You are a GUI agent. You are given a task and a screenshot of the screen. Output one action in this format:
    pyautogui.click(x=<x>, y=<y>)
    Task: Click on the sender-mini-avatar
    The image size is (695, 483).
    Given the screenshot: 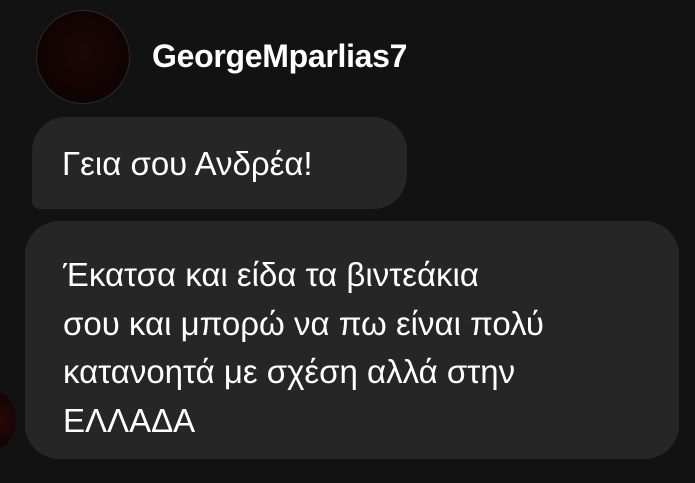 What is the action you would take?
    pyautogui.click(x=8, y=420)
    